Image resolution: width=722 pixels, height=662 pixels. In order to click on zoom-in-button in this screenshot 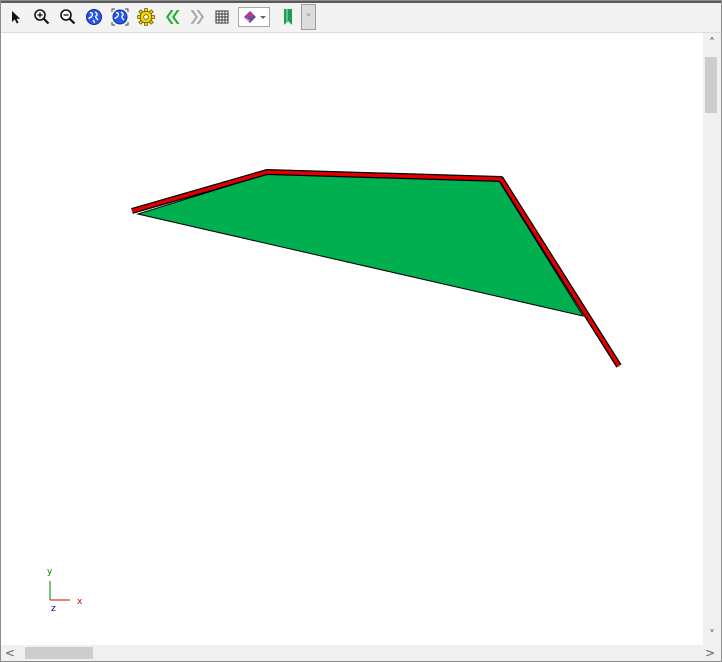, I will do `click(42, 17)`.